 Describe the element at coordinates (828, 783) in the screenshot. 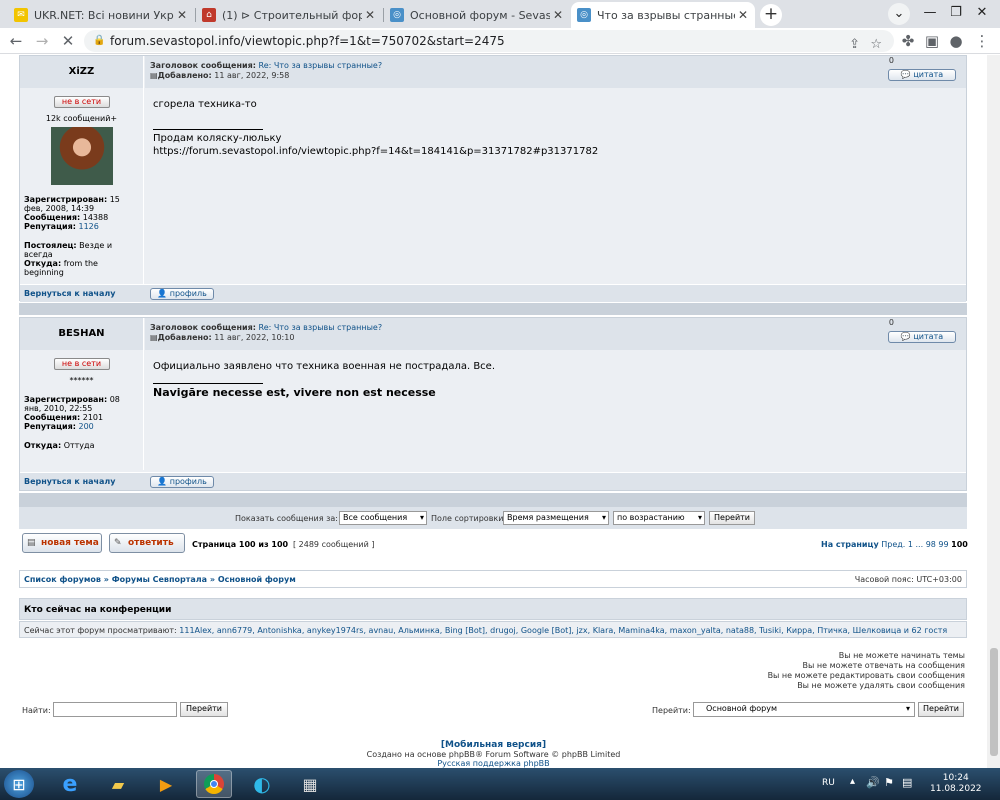

I see `language-indicator: RU` at that location.